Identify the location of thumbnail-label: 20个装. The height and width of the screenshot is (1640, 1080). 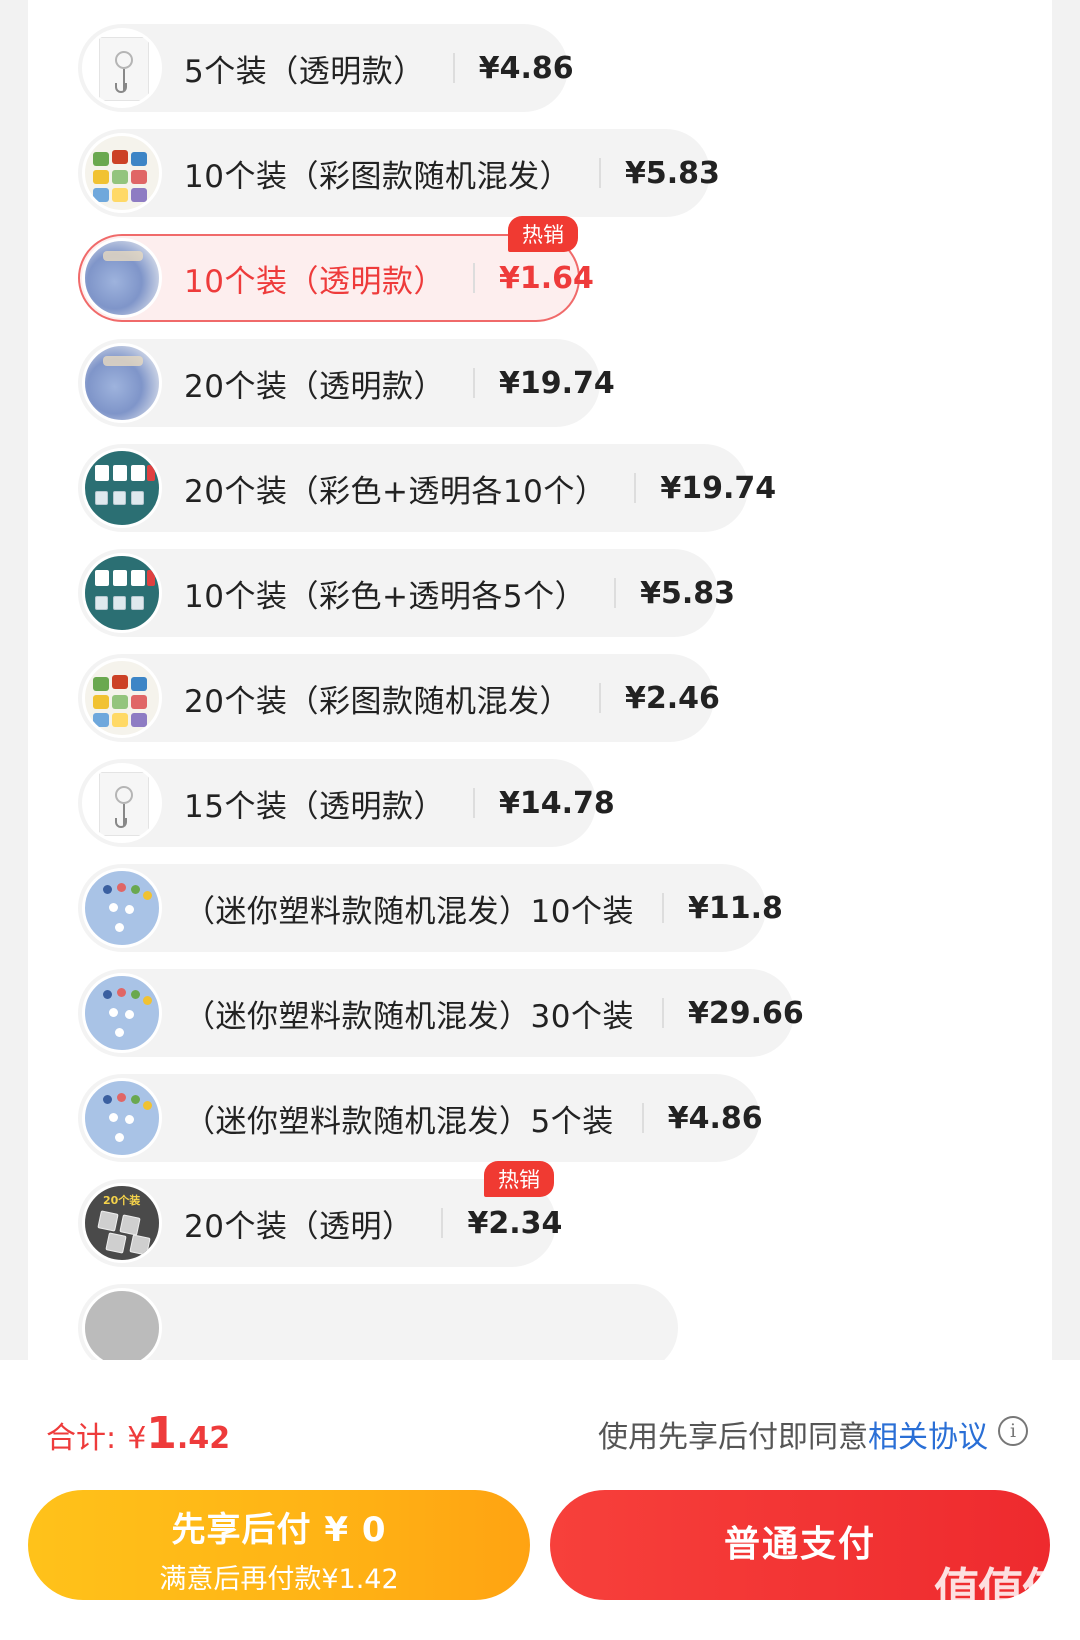
(122, 1200).